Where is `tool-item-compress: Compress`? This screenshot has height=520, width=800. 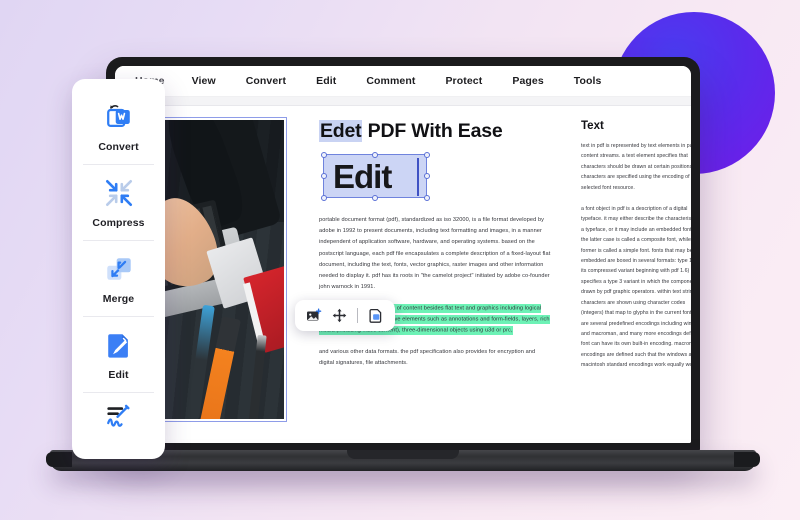 tool-item-compress: Compress is located at coordinates (118, 202).